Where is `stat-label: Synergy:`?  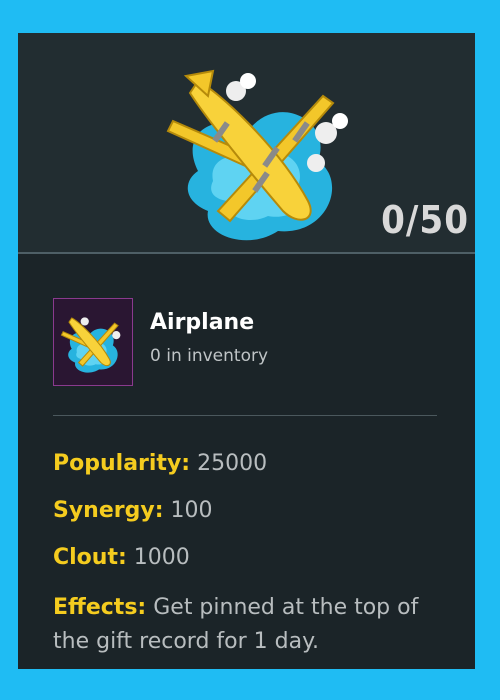 stat-label: Synergy: is located at coordinates (108, 510).